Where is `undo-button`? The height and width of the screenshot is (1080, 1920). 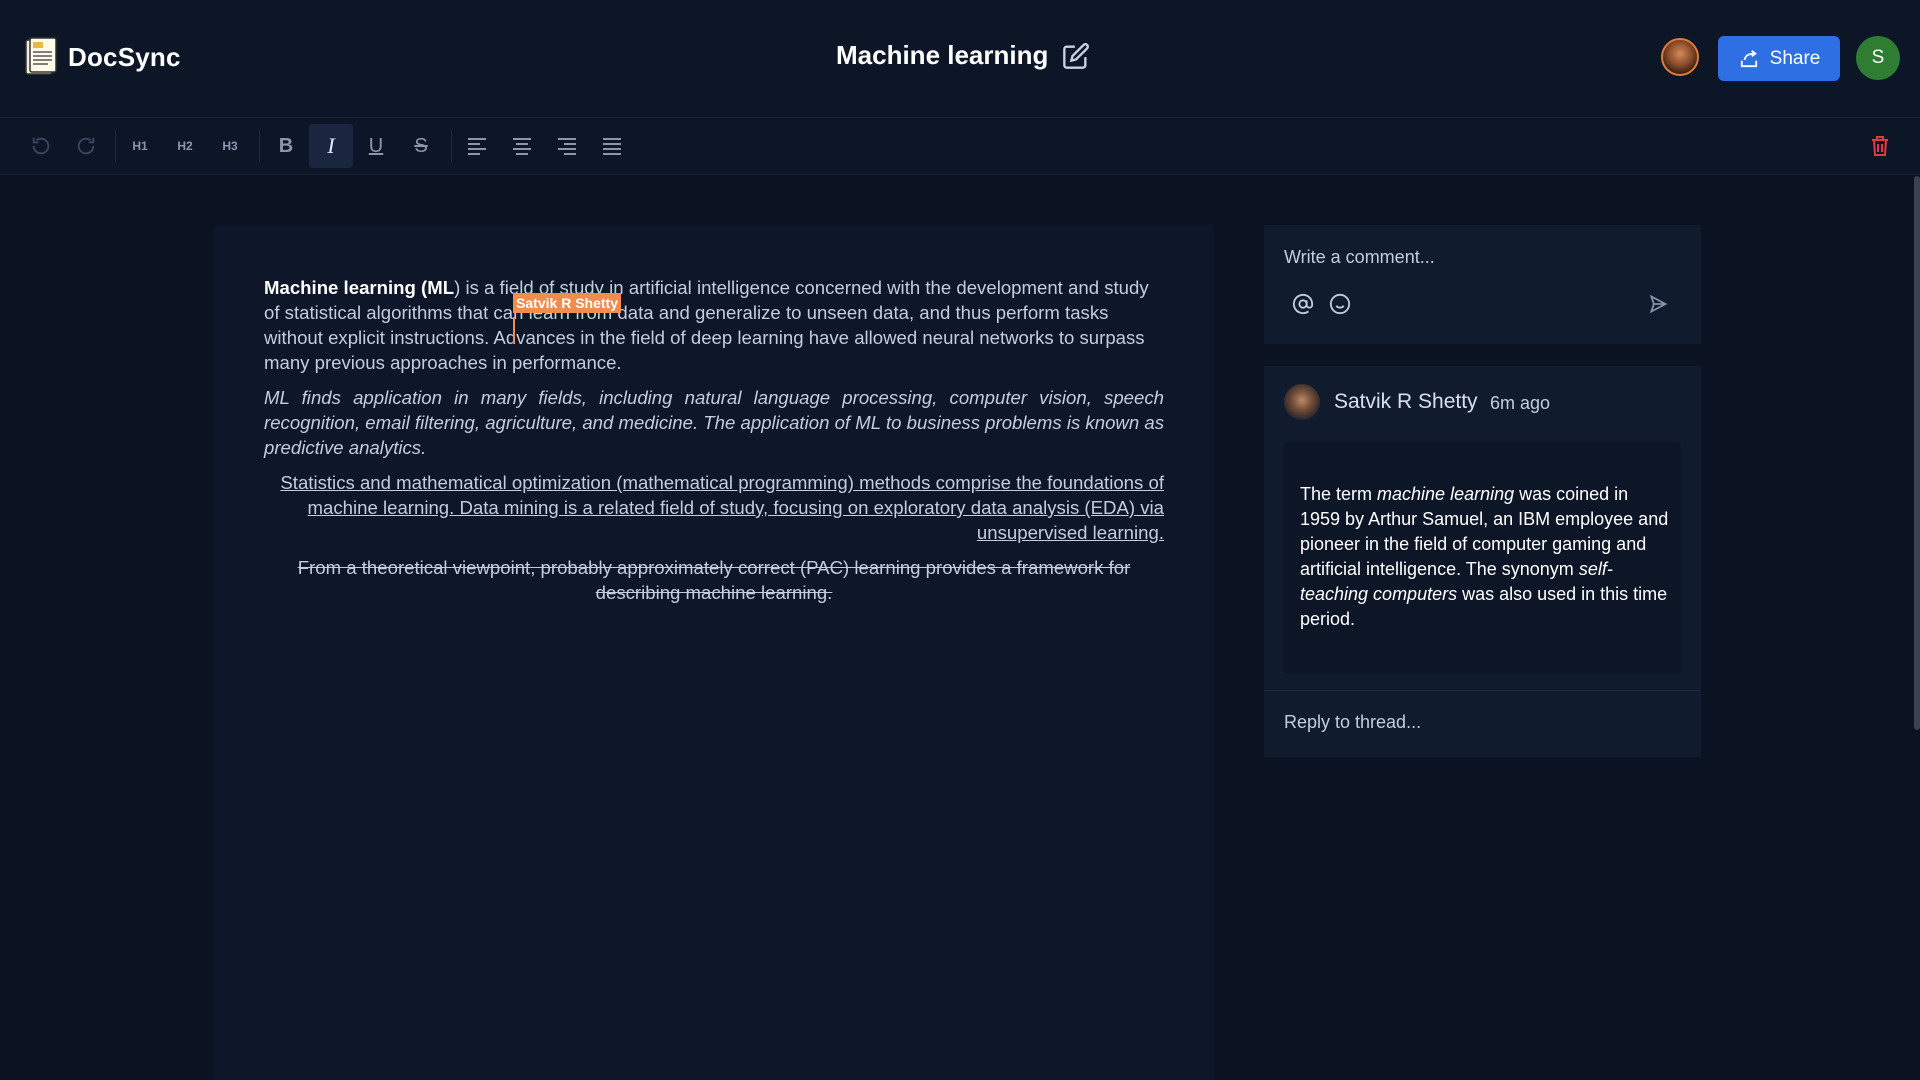 undo-button is located at coordinates (41, 146).